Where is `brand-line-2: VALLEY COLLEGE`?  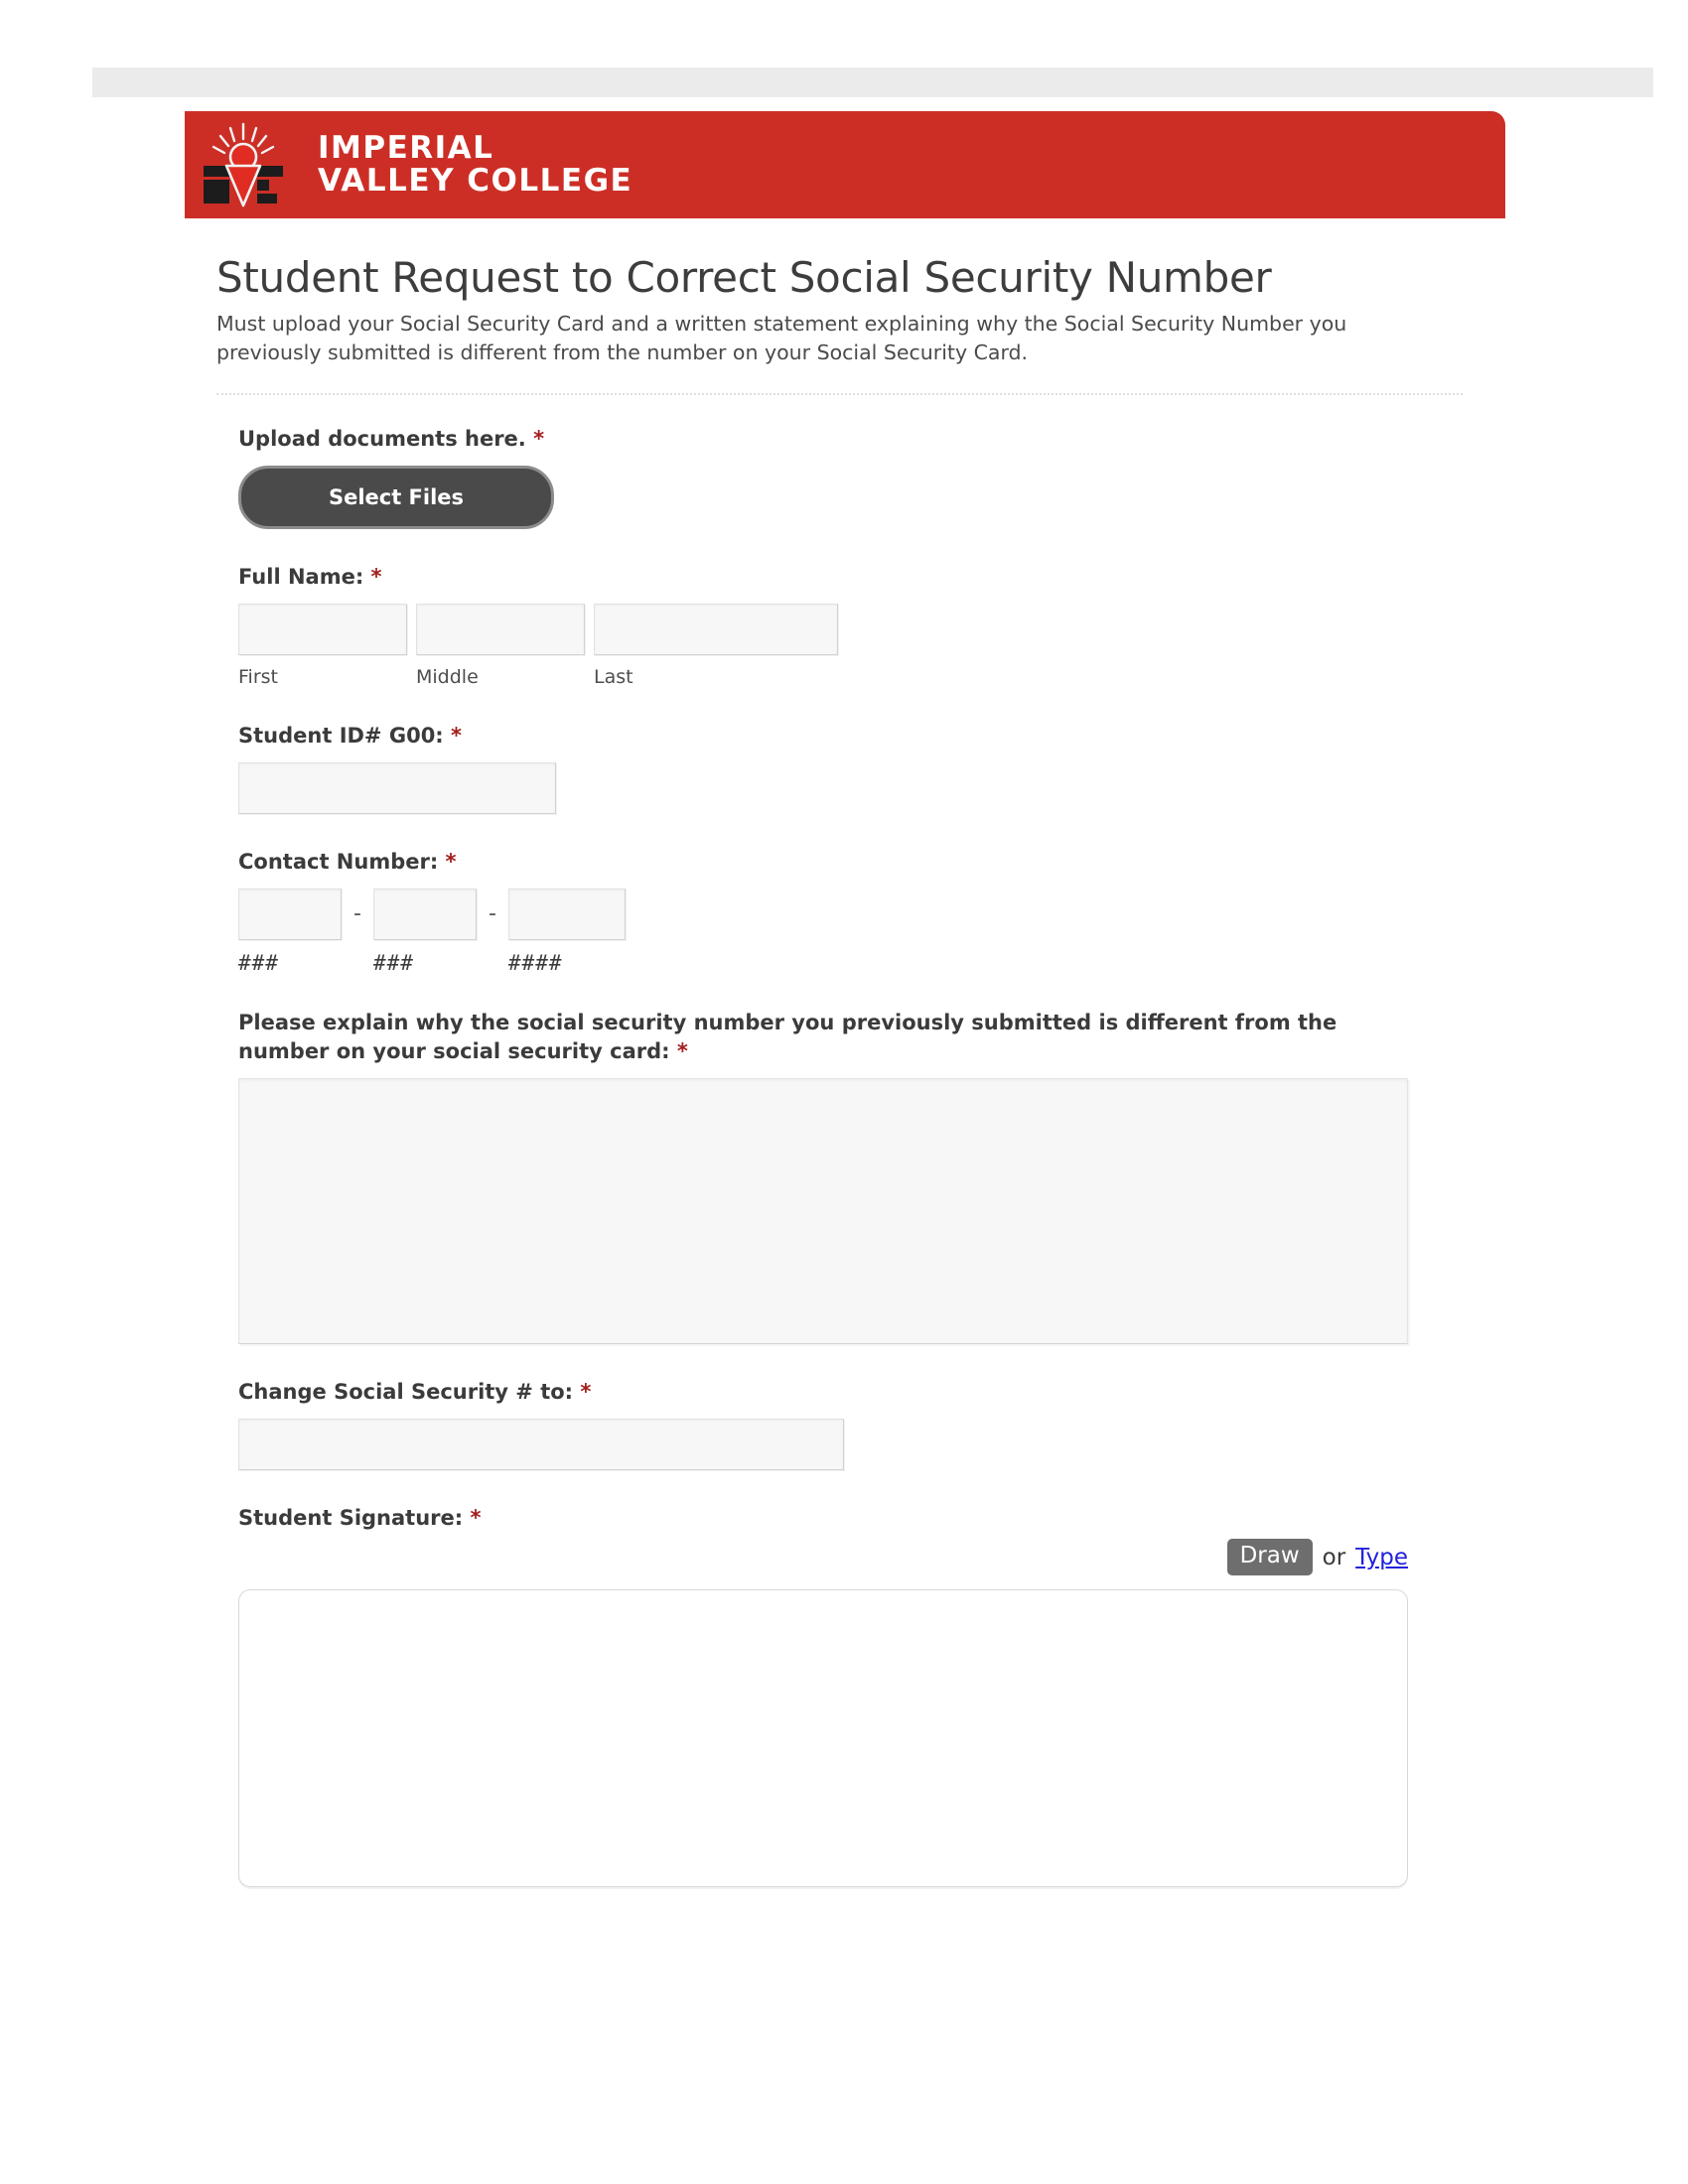
brand-line-2: VALLEY COLLEGE is located at coordinates (475, 181).